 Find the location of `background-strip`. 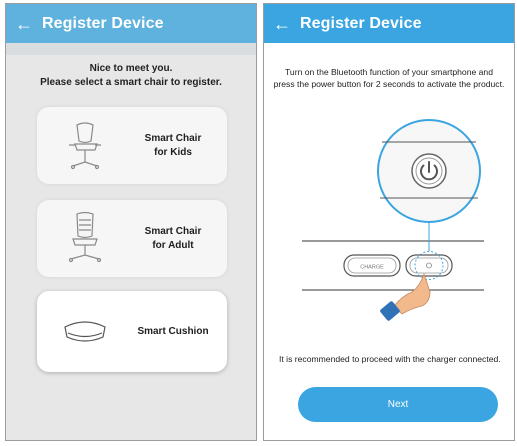

background-strip is located at coordinates (131, 49).